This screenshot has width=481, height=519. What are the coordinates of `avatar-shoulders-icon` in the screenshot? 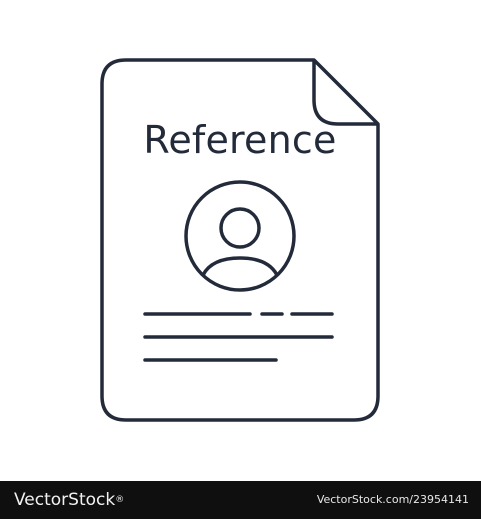 It's located at (240, 266).